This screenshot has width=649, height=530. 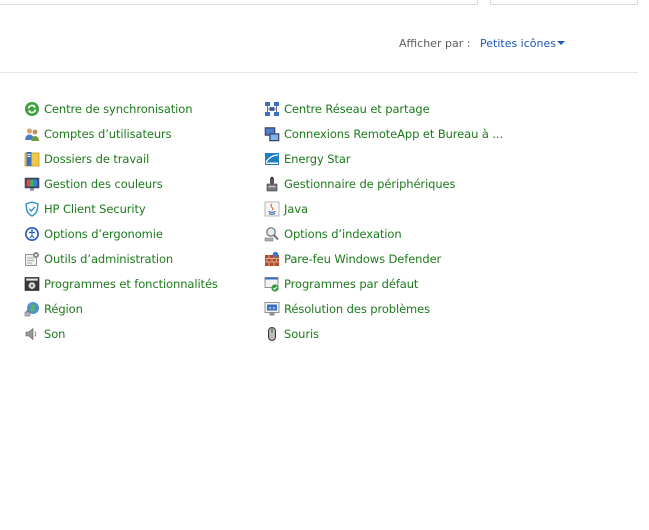 What do you see at coordinates (296, 209) in the screenshot?
I see `item-label: Java` at bounding box center [296, 209].